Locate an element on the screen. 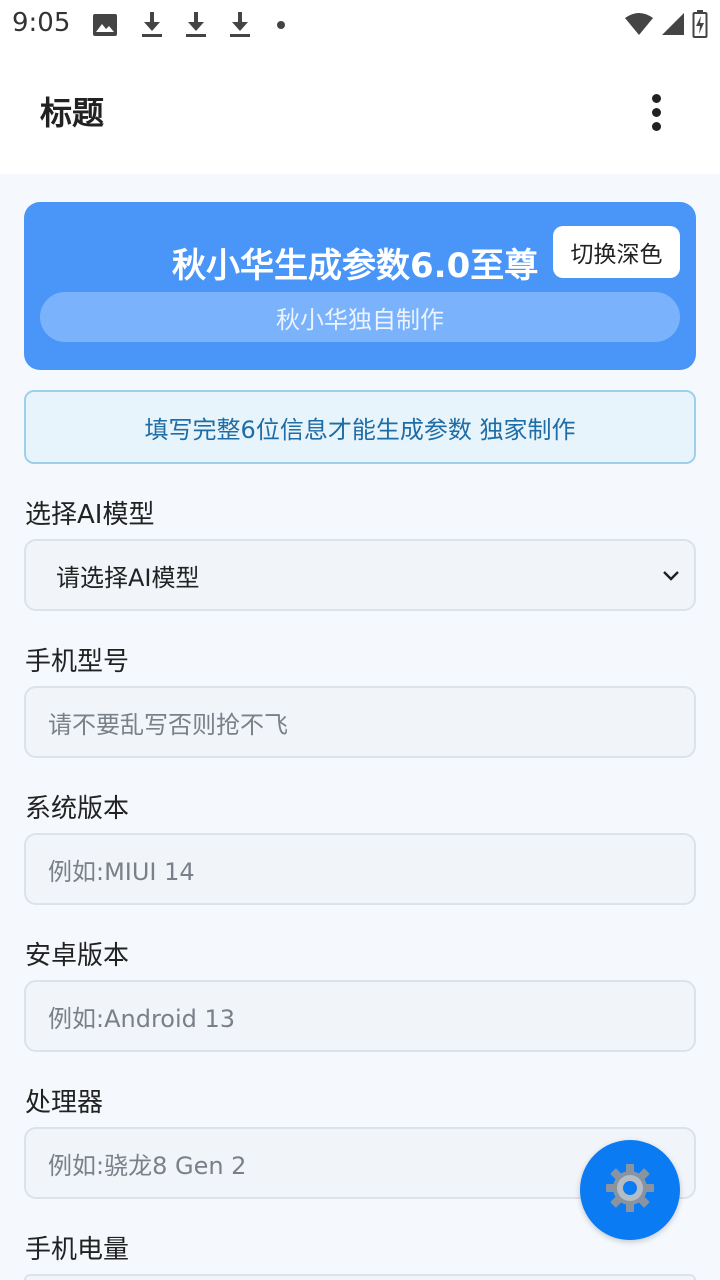 The height and width of the screenshot is (1280, 720). phone-model-input: 请不要乱写否则抢不飞 is located at coordinates (360, 722).